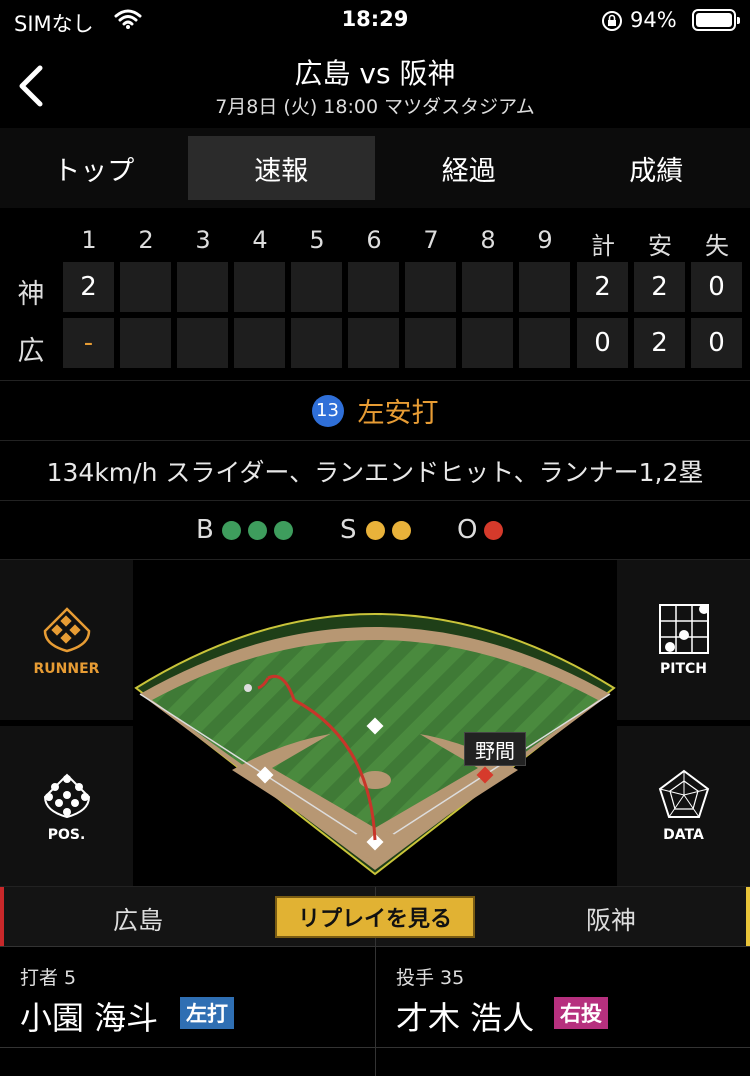 The width and height of the screenshot is (750, 1076). What do you see at coordinates (683, 669) in the screenshot?
I see `pitch-label: PITCH` at bounding box center [683, 669].